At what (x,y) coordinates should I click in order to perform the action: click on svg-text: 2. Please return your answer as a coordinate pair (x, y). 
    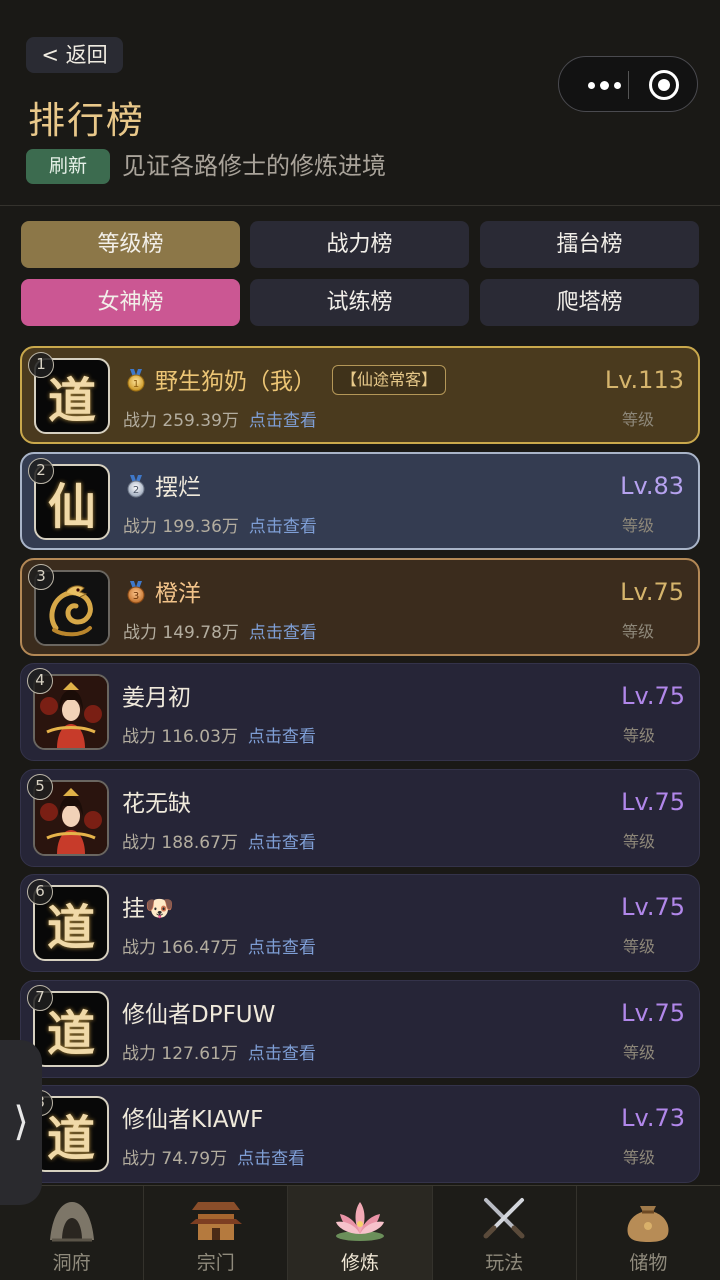
    Looking at the image, I should click on (136, 490).